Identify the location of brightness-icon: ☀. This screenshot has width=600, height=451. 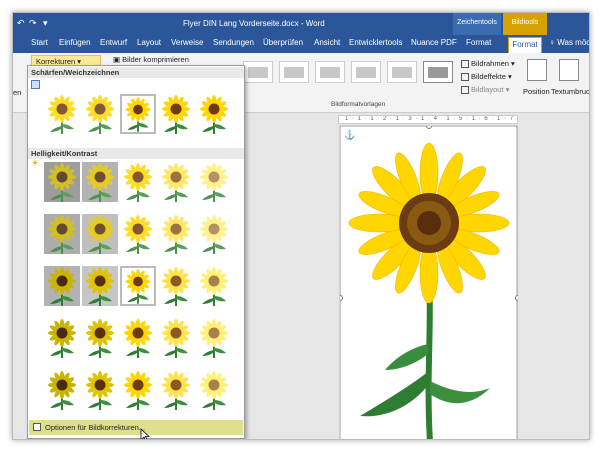
(35, 163).